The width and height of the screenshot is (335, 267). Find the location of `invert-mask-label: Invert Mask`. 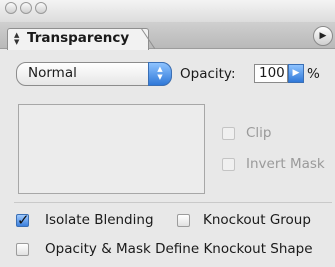

invert-mask-label: Invert Mask is located at coordinates (285, 164).